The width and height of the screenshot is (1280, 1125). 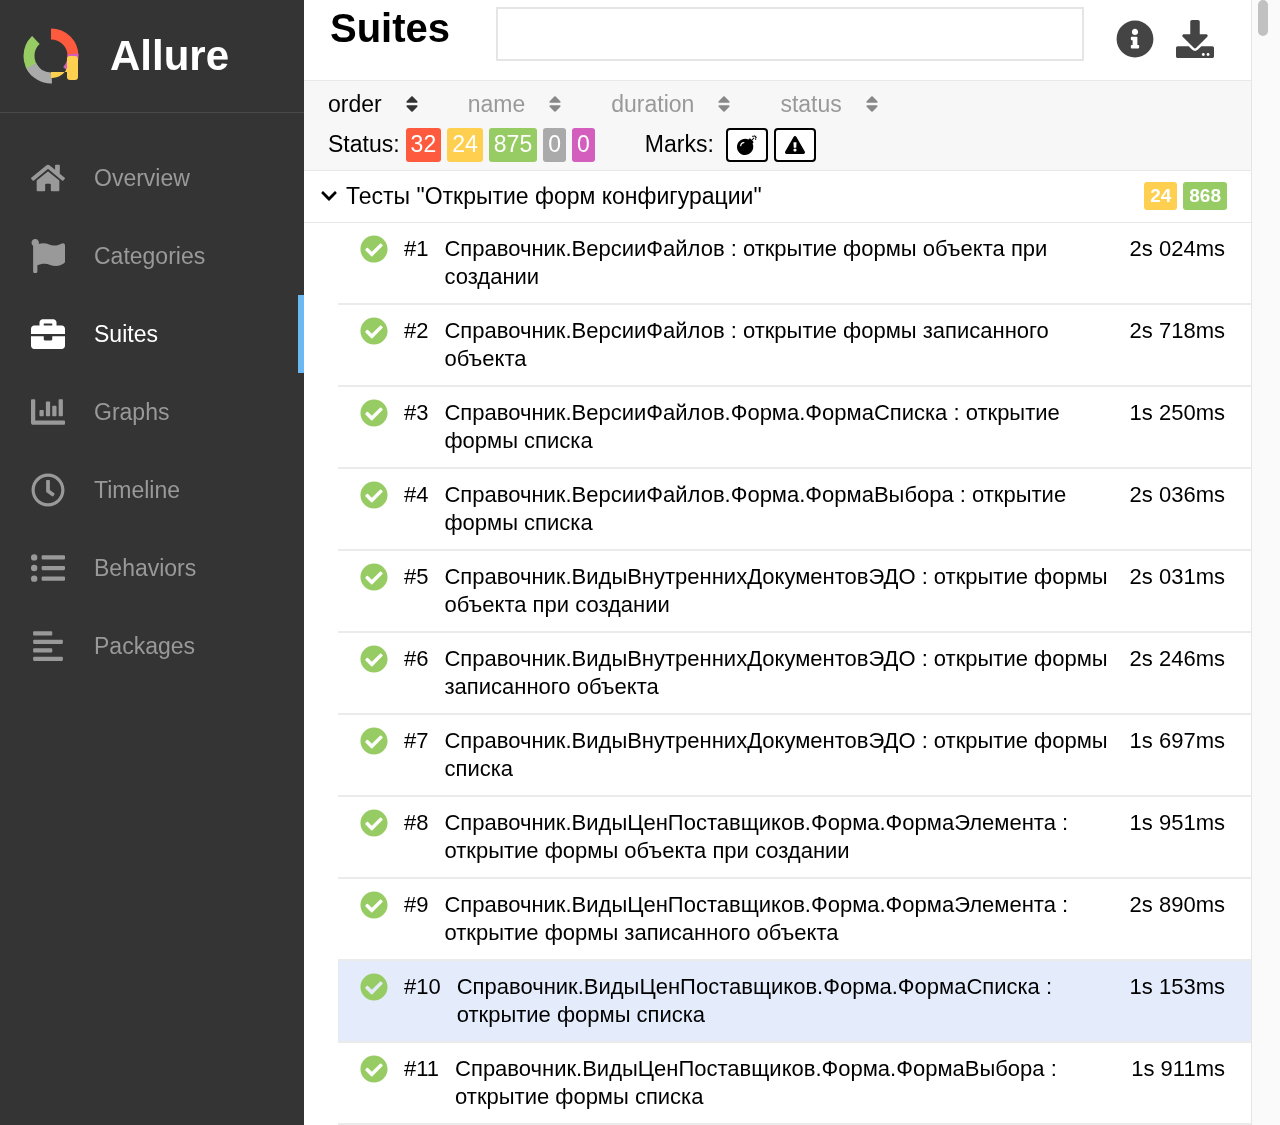 I want to click on test-duration: 1s 153ms, so click(x=1177, y=987).